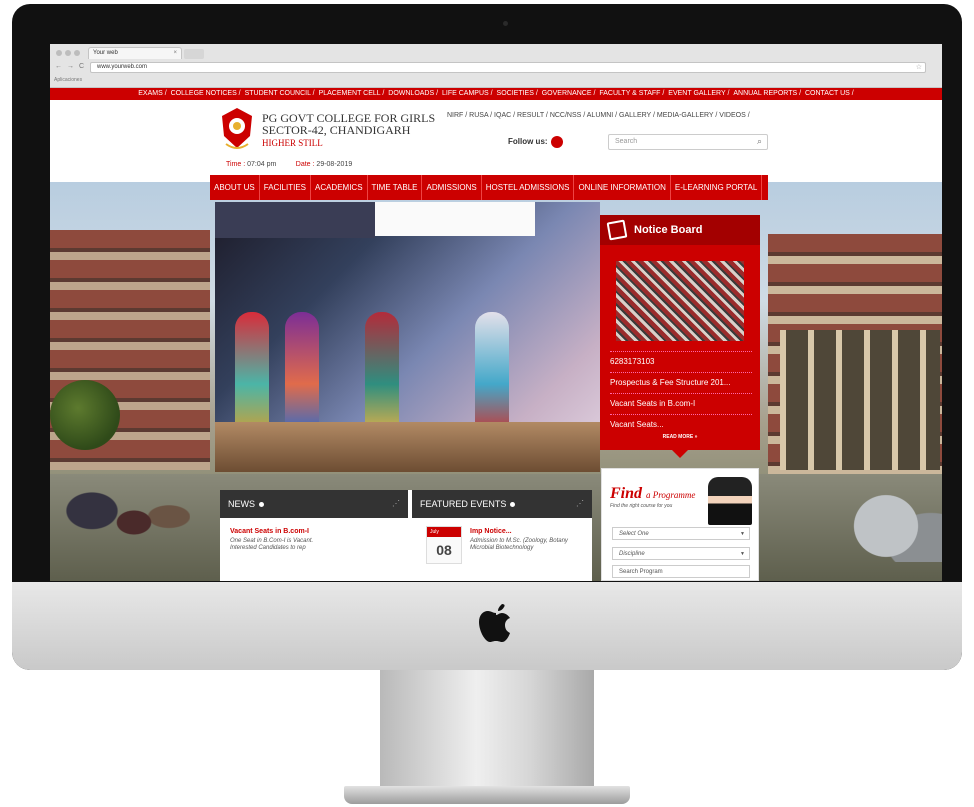 The height and width of the screenshot is (807, 974). Describe the element at coordinates (194, 54) in the screenshot. I see `new-tab-button` at that location.